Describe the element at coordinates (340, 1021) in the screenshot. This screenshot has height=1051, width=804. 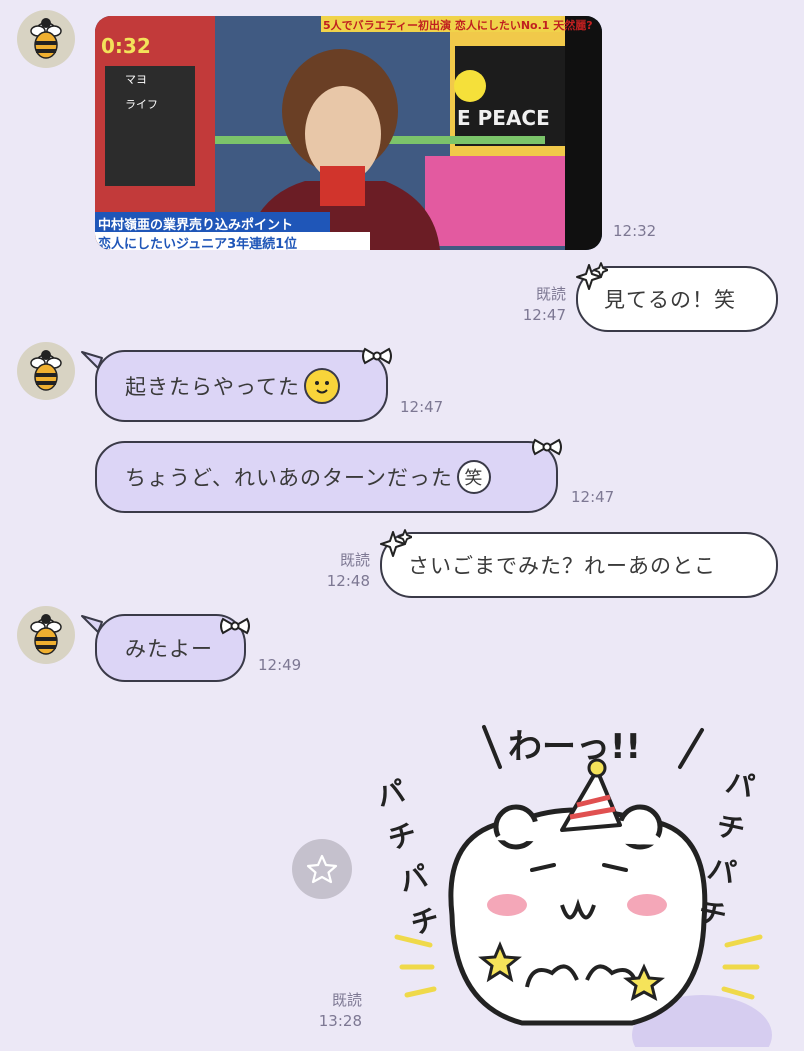
I see `message-time: 13:28` at that location.